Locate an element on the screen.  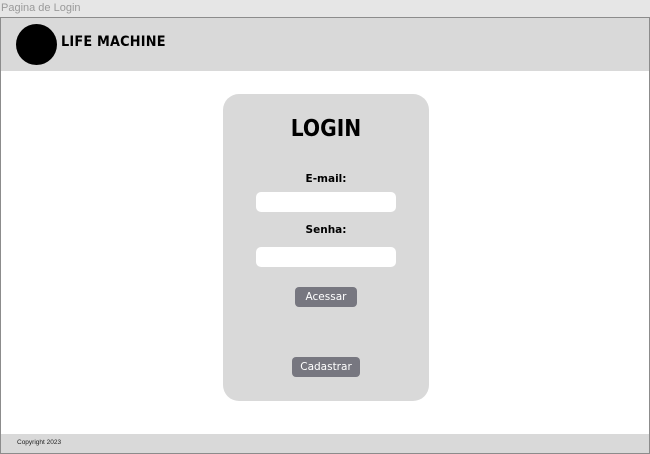
email-label: E-mail: is located at coordinates (326, 179).